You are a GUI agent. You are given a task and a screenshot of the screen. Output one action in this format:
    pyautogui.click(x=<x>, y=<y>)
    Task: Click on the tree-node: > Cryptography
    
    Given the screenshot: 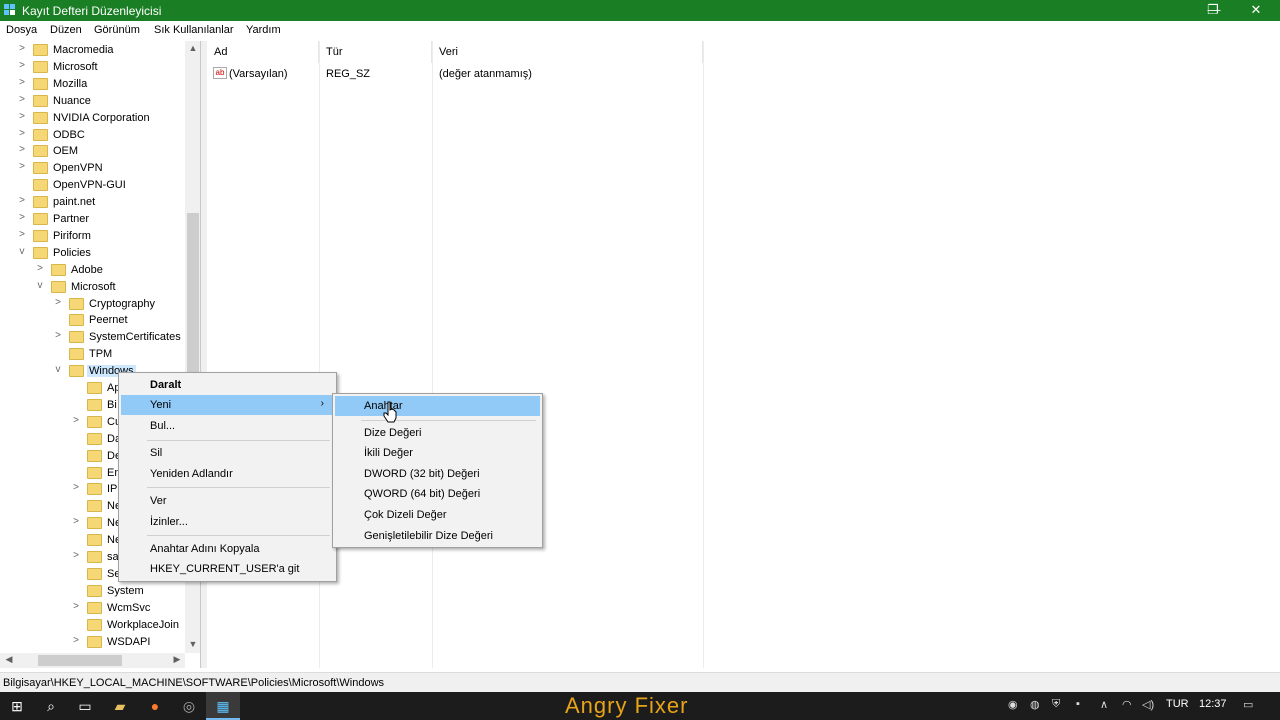 What is the action you would take?
    pyautogui.click(x=95, y=304)
    